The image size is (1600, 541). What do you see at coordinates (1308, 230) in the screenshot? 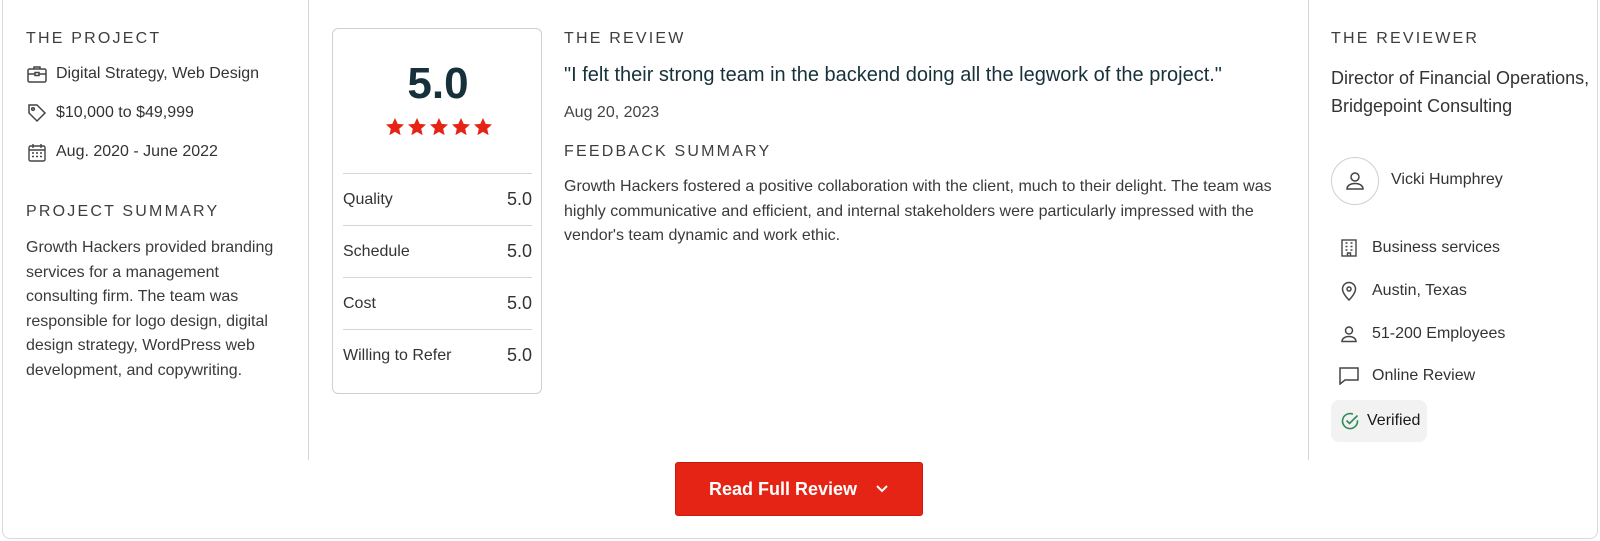
I see `column-divider-right` at bounding box center [1308, 230].